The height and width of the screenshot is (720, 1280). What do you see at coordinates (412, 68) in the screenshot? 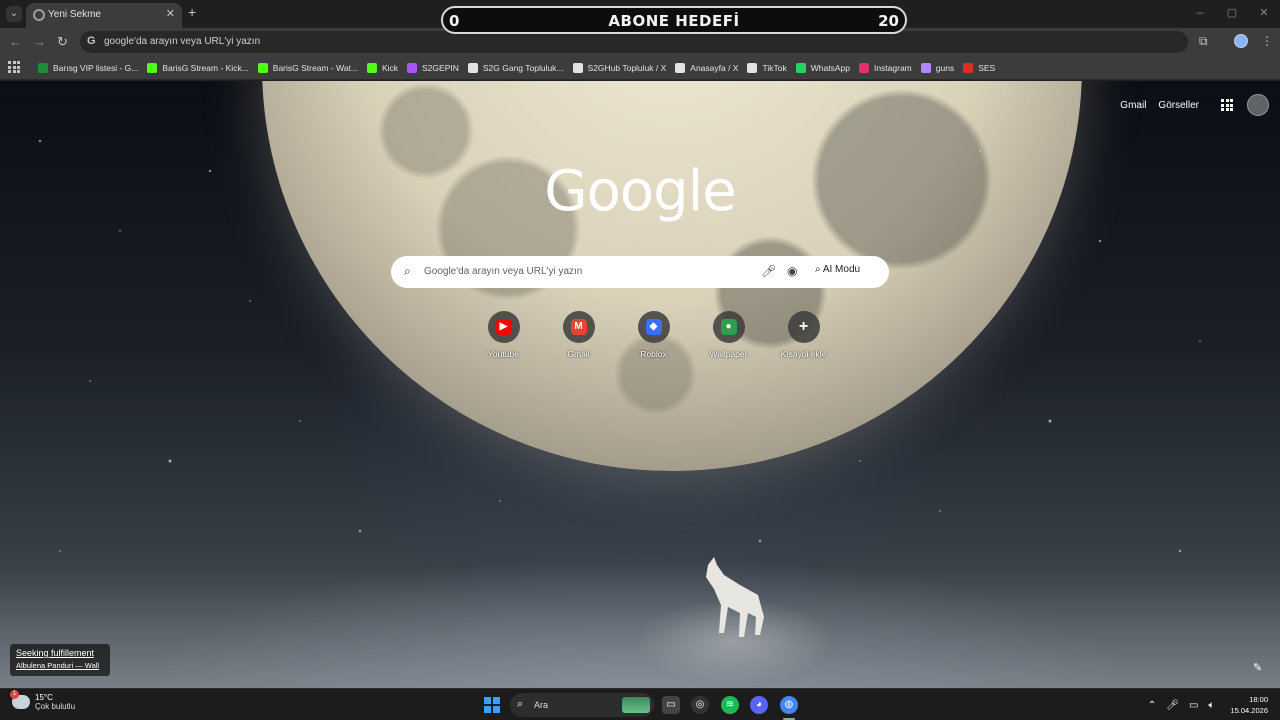
I see `s2g-icon` at bounding box center [412, 68].